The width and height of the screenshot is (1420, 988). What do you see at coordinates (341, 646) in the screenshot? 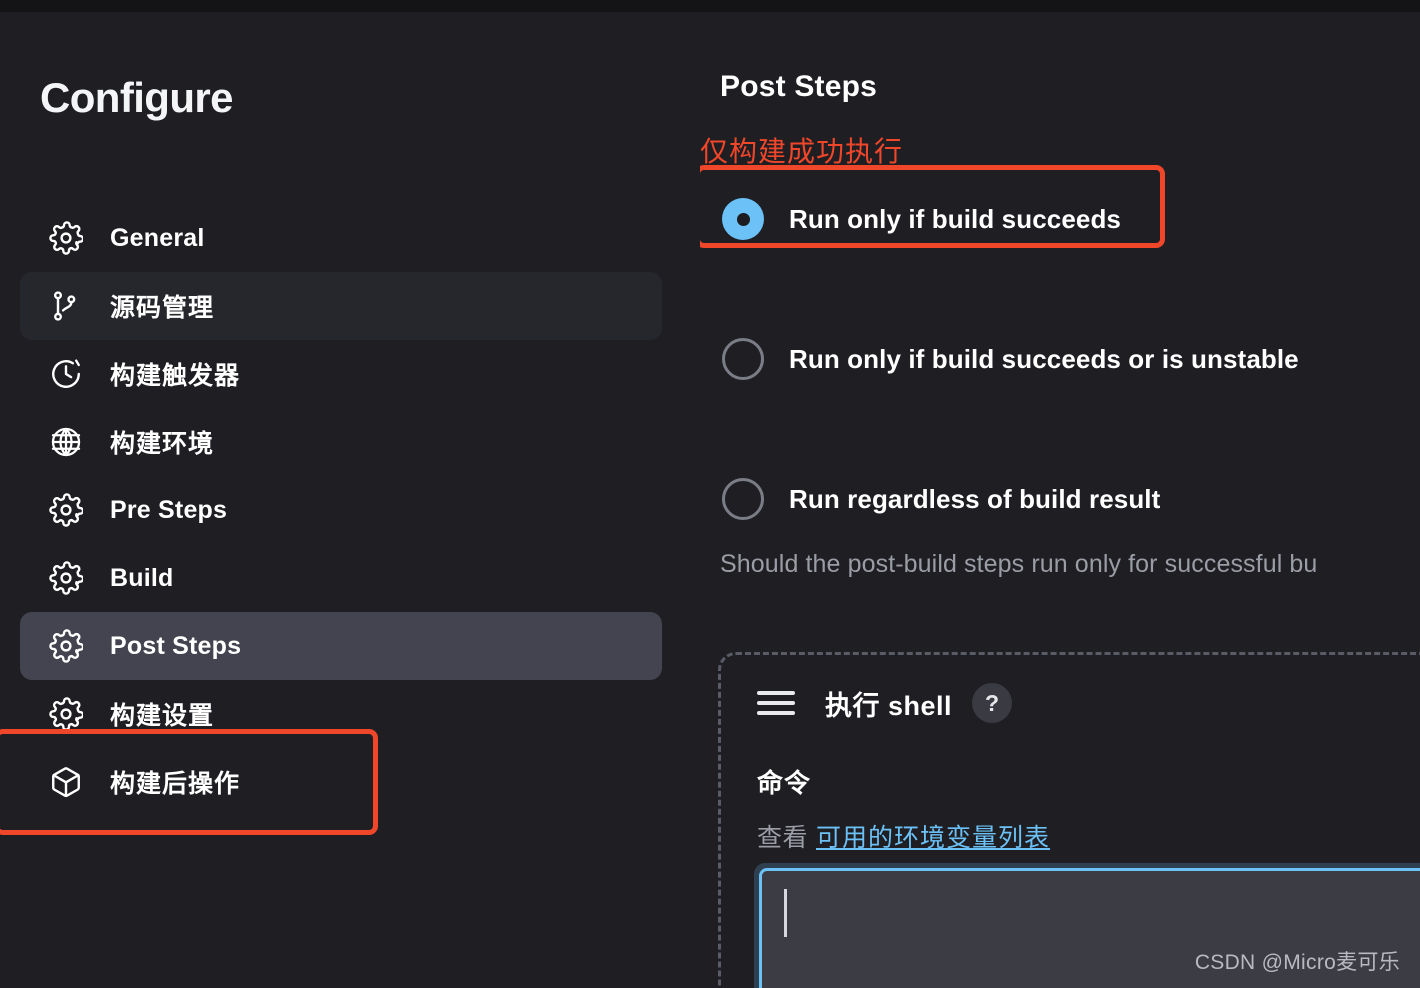
I see `sidebar-item-post-steps: Post Steps` at bounding box center [341, 646].